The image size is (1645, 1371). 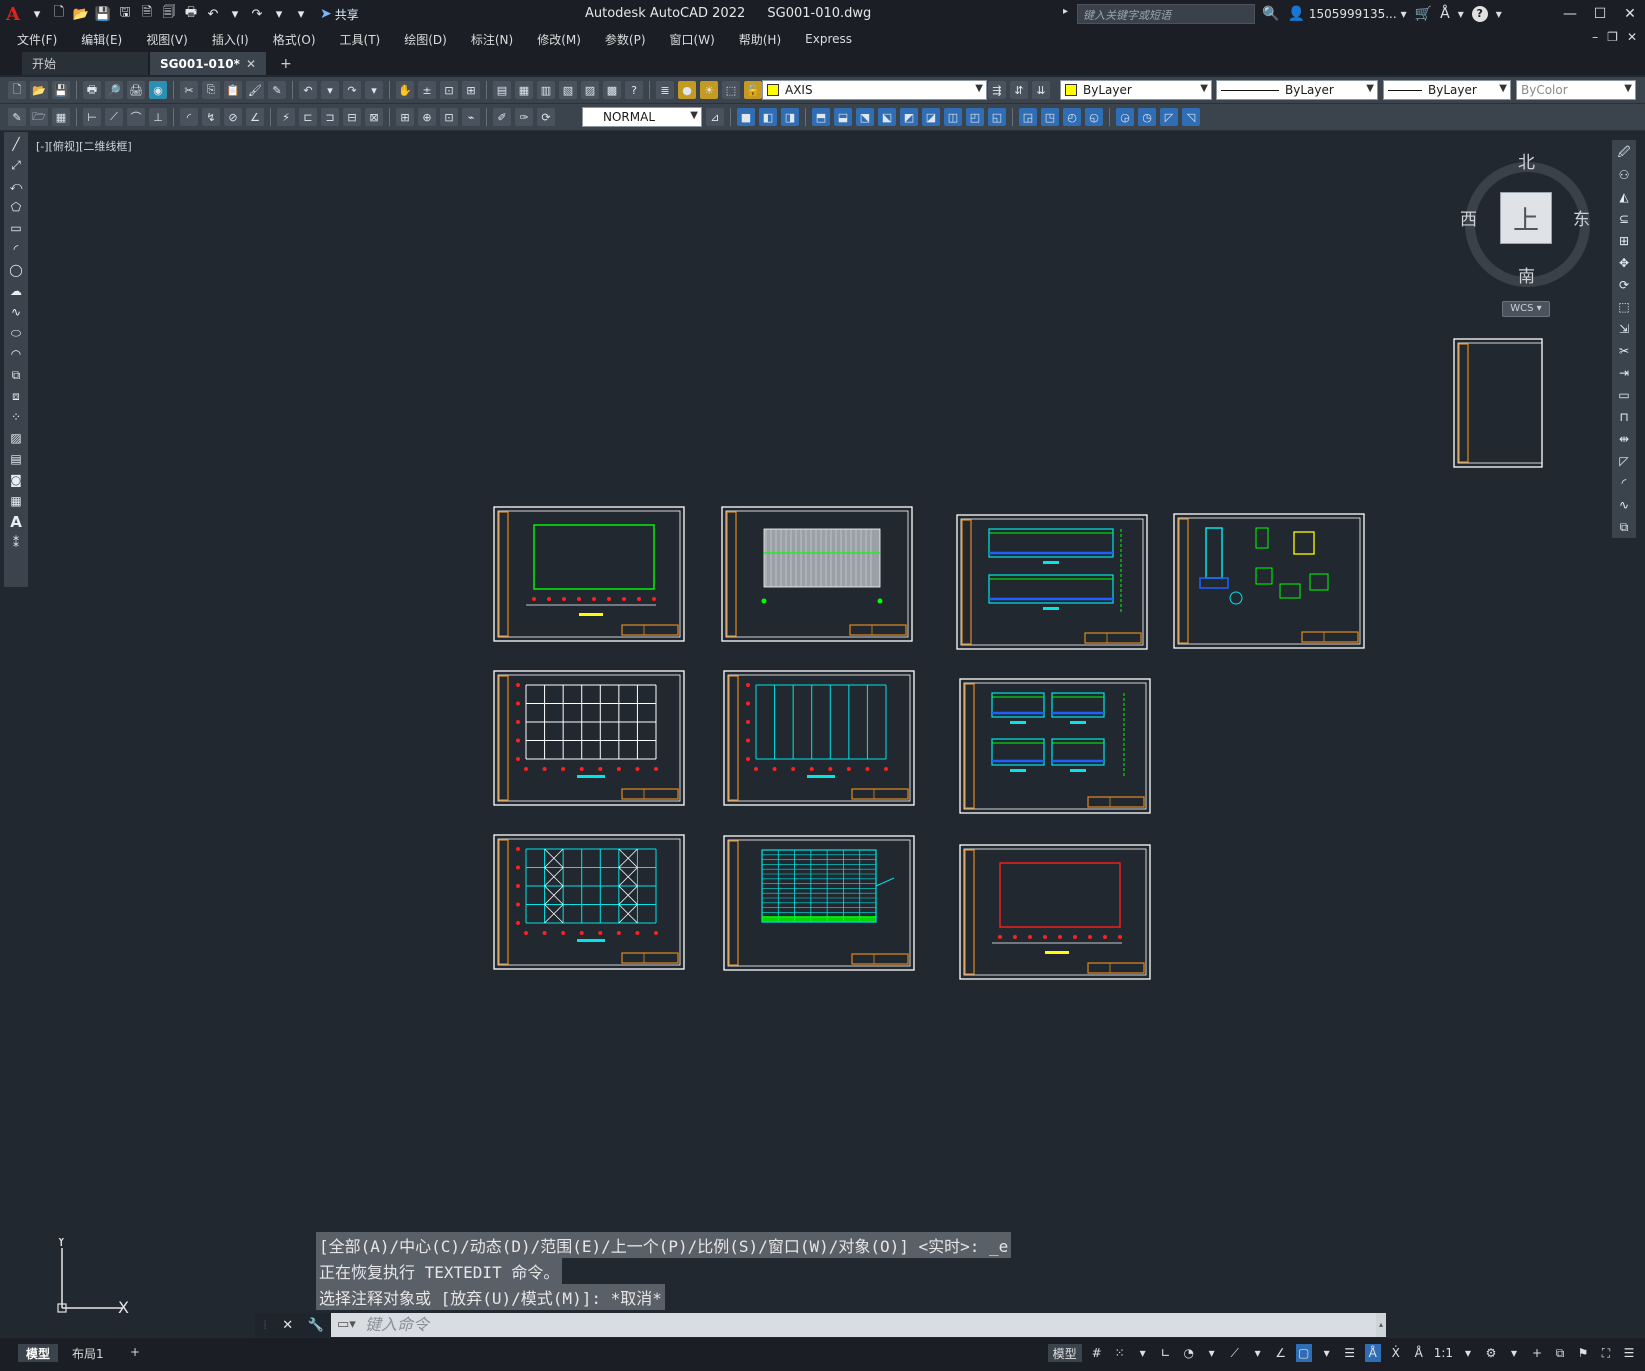 I want to click on make-current-icon: ⇶, so click(x=997, y=90).